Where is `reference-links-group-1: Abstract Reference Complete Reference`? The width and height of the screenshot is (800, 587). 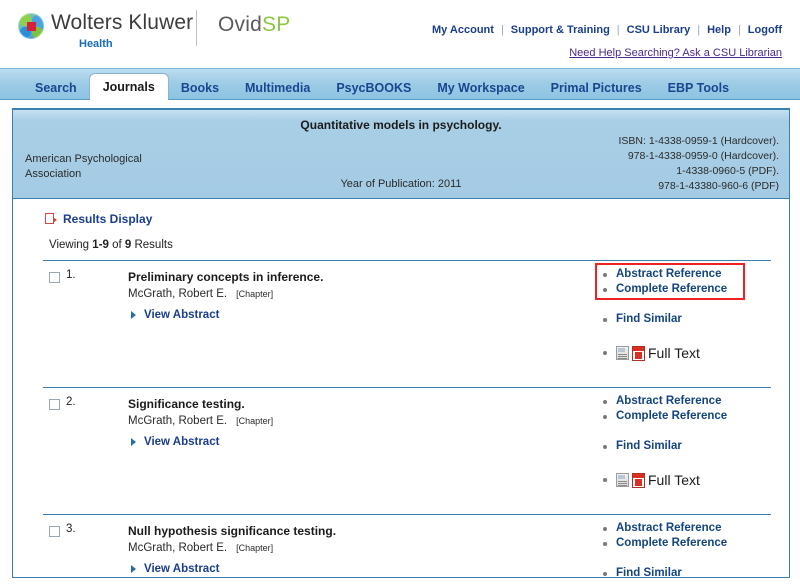
reference-links-group-1: Abstract Reference Complete Reference is located at coordinates (678, 281).